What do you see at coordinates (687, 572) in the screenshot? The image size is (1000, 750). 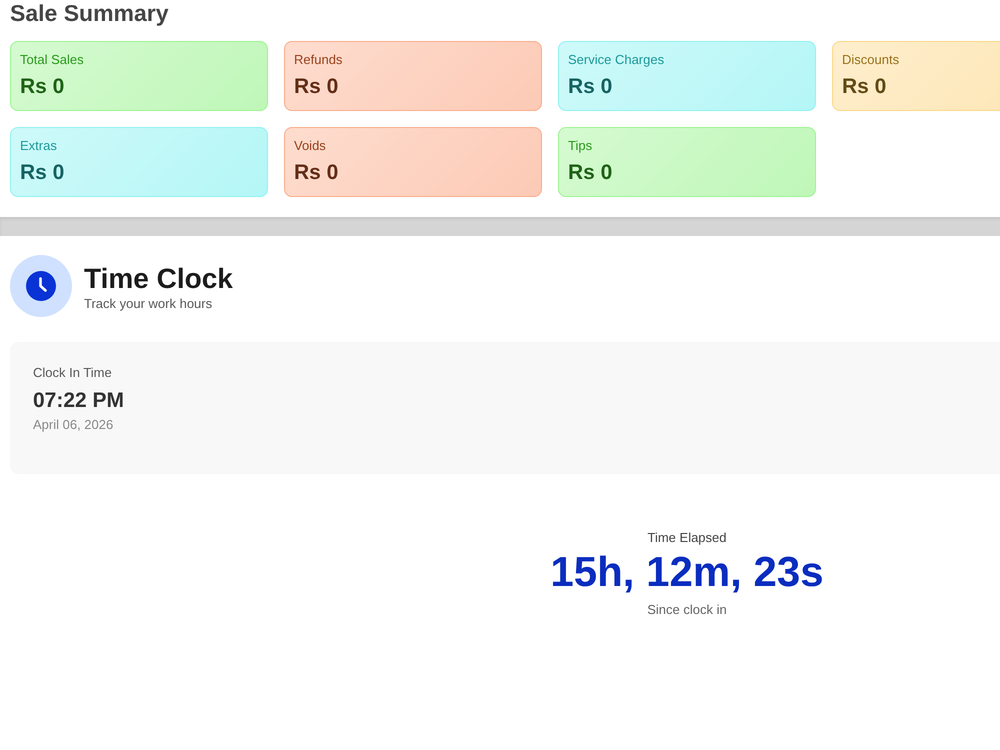 I see `elapsed-time: 15h, 12m, 23s` at bounding box center [687, 572].